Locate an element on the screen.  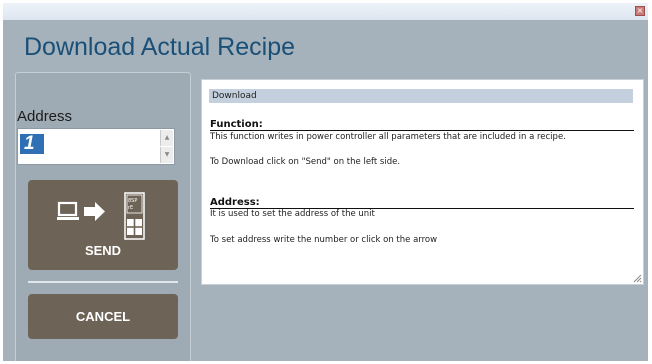
address-input is located at coordinates (32, 144).